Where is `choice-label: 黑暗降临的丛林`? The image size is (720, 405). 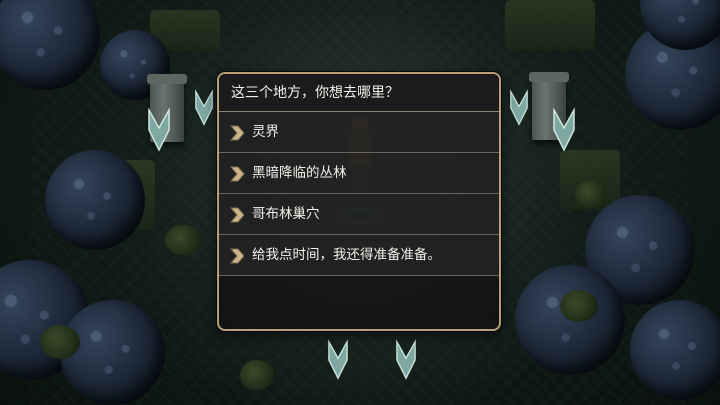
choice-label: 黑暗降临的丛林 is located at coordinates (299, 173).